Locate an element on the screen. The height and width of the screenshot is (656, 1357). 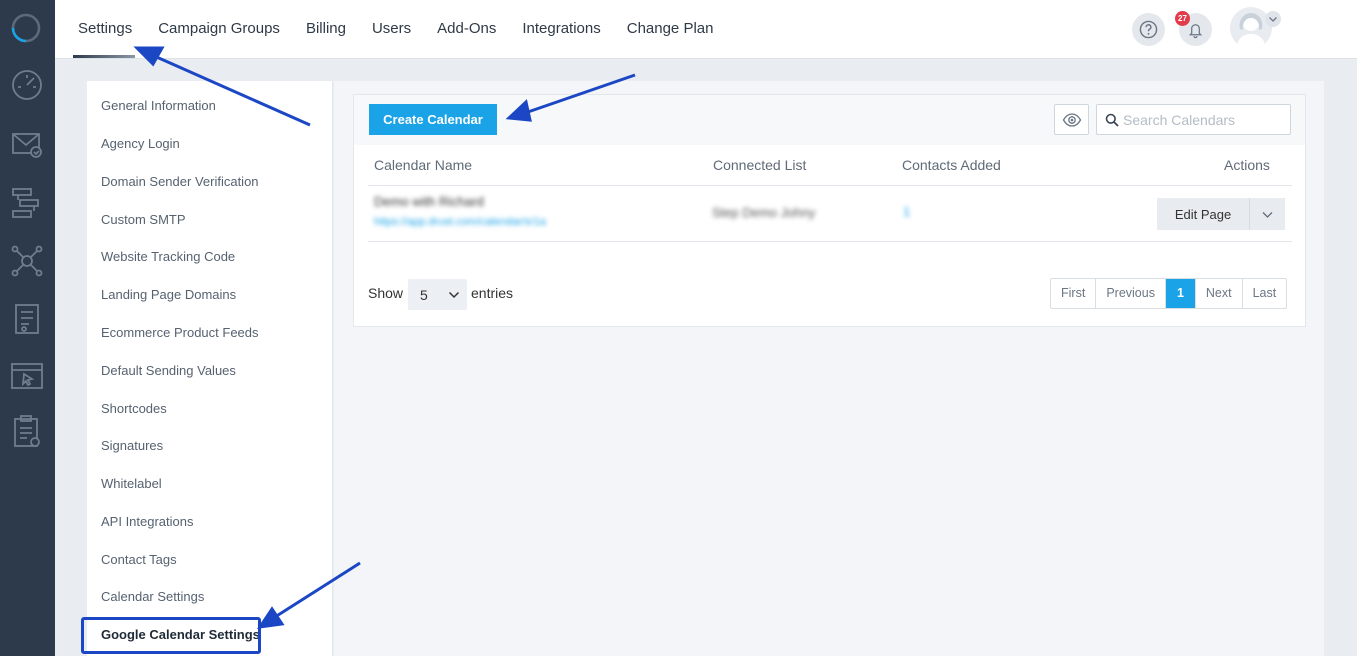
sidebar-item-agency-login: Agency Login is located at coordinates (140, 143).